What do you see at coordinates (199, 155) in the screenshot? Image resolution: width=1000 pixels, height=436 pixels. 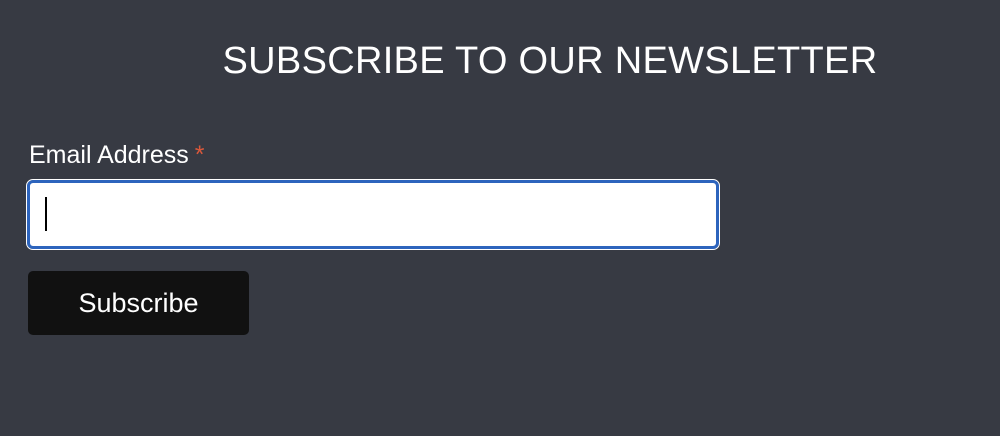 I see `required-mark: *` at bounding box center [199, 155].